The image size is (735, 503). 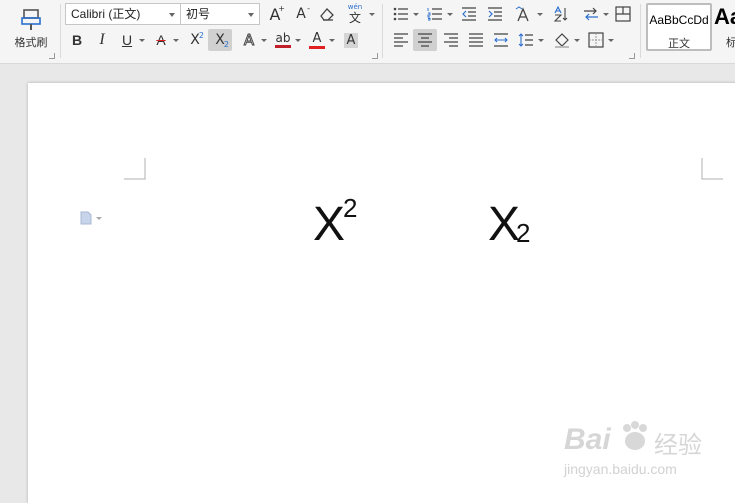 I want to click on borders-icon, so click(x=596, y=40).